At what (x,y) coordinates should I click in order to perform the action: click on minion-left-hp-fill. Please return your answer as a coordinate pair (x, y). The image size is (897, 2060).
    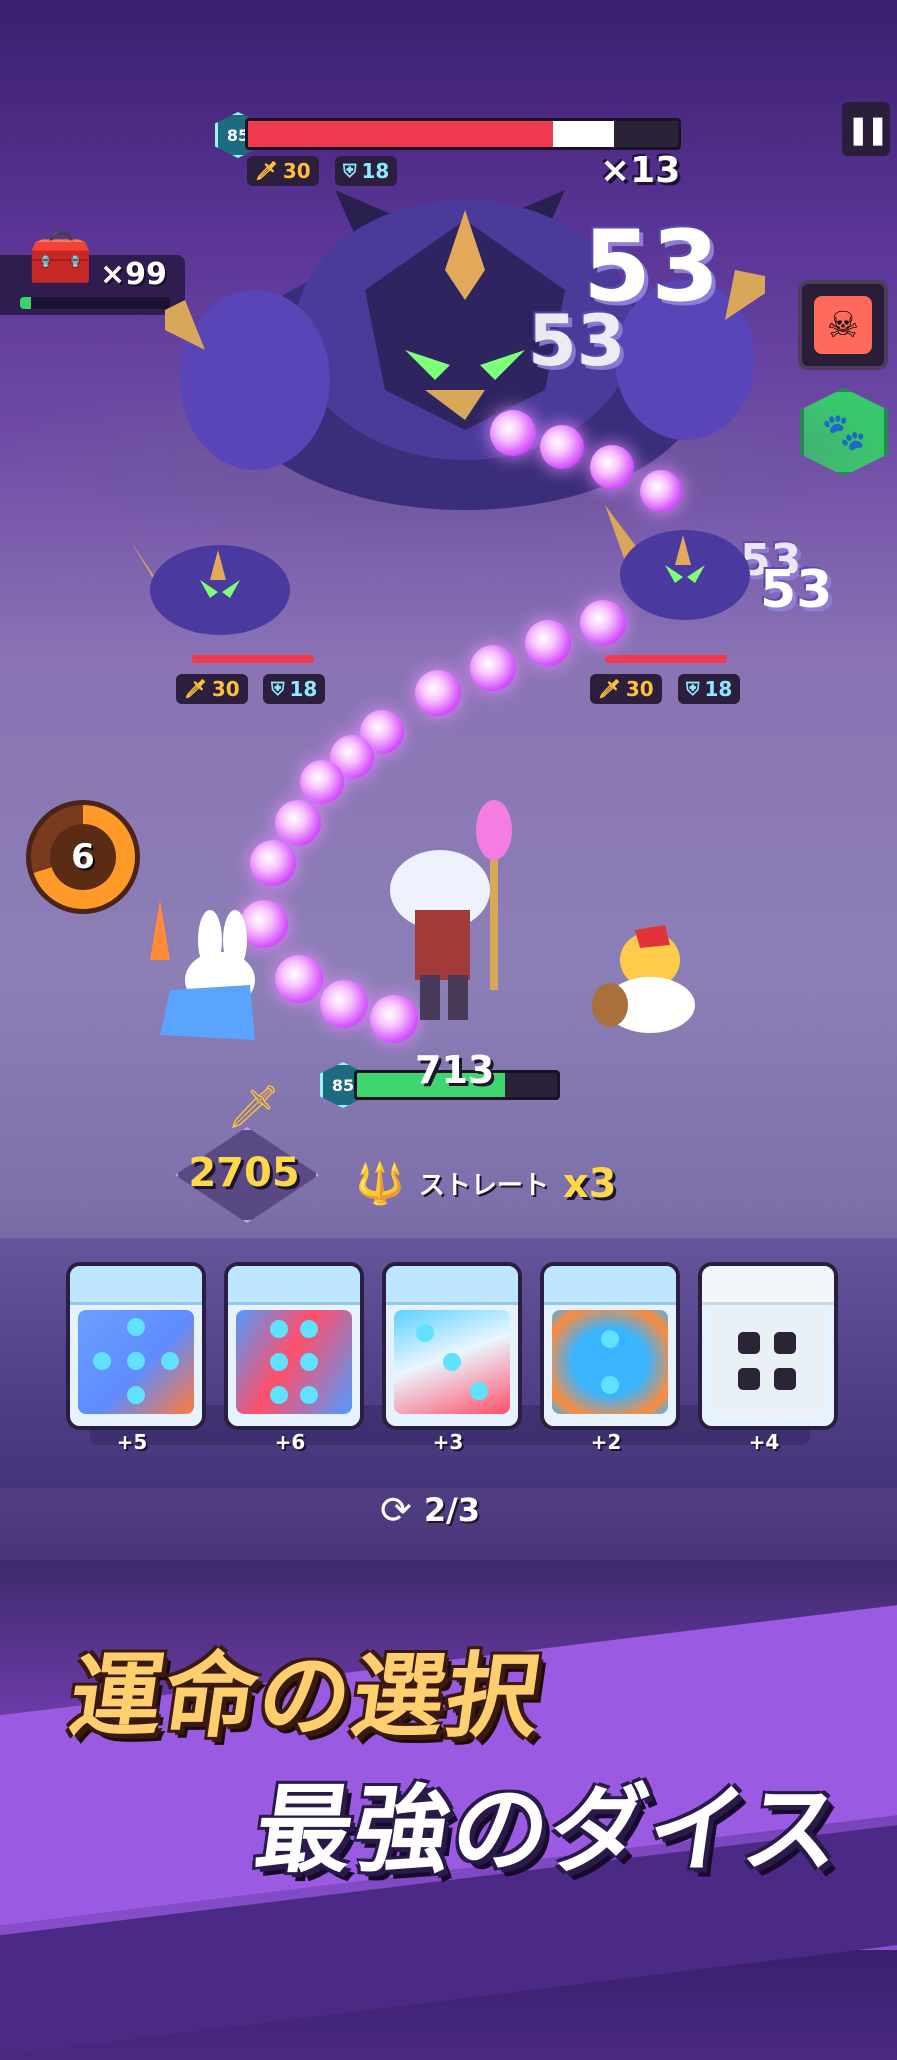
    Looking at the image, I should click on (253, 659).